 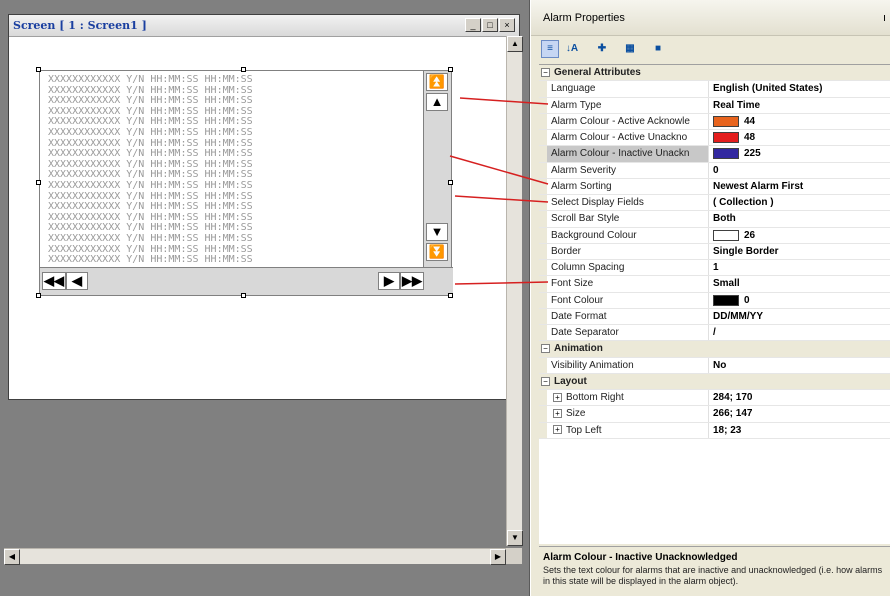 I want to click on property-row-alarm-severity: Alarm Severity 0, so click(x=714, y=170).